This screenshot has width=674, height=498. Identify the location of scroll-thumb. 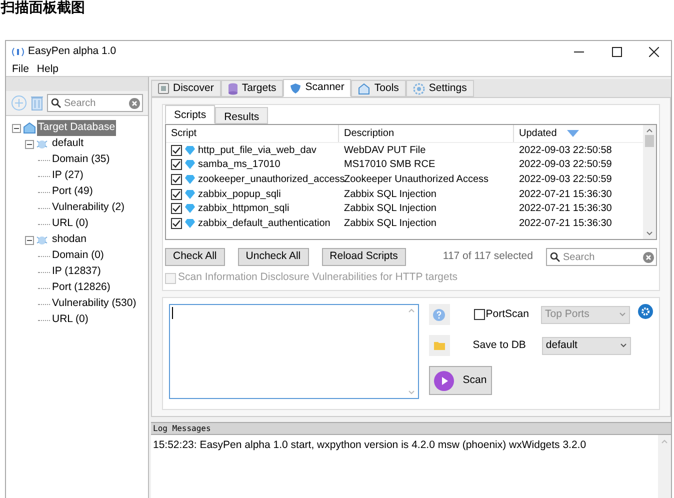
(649, 141).